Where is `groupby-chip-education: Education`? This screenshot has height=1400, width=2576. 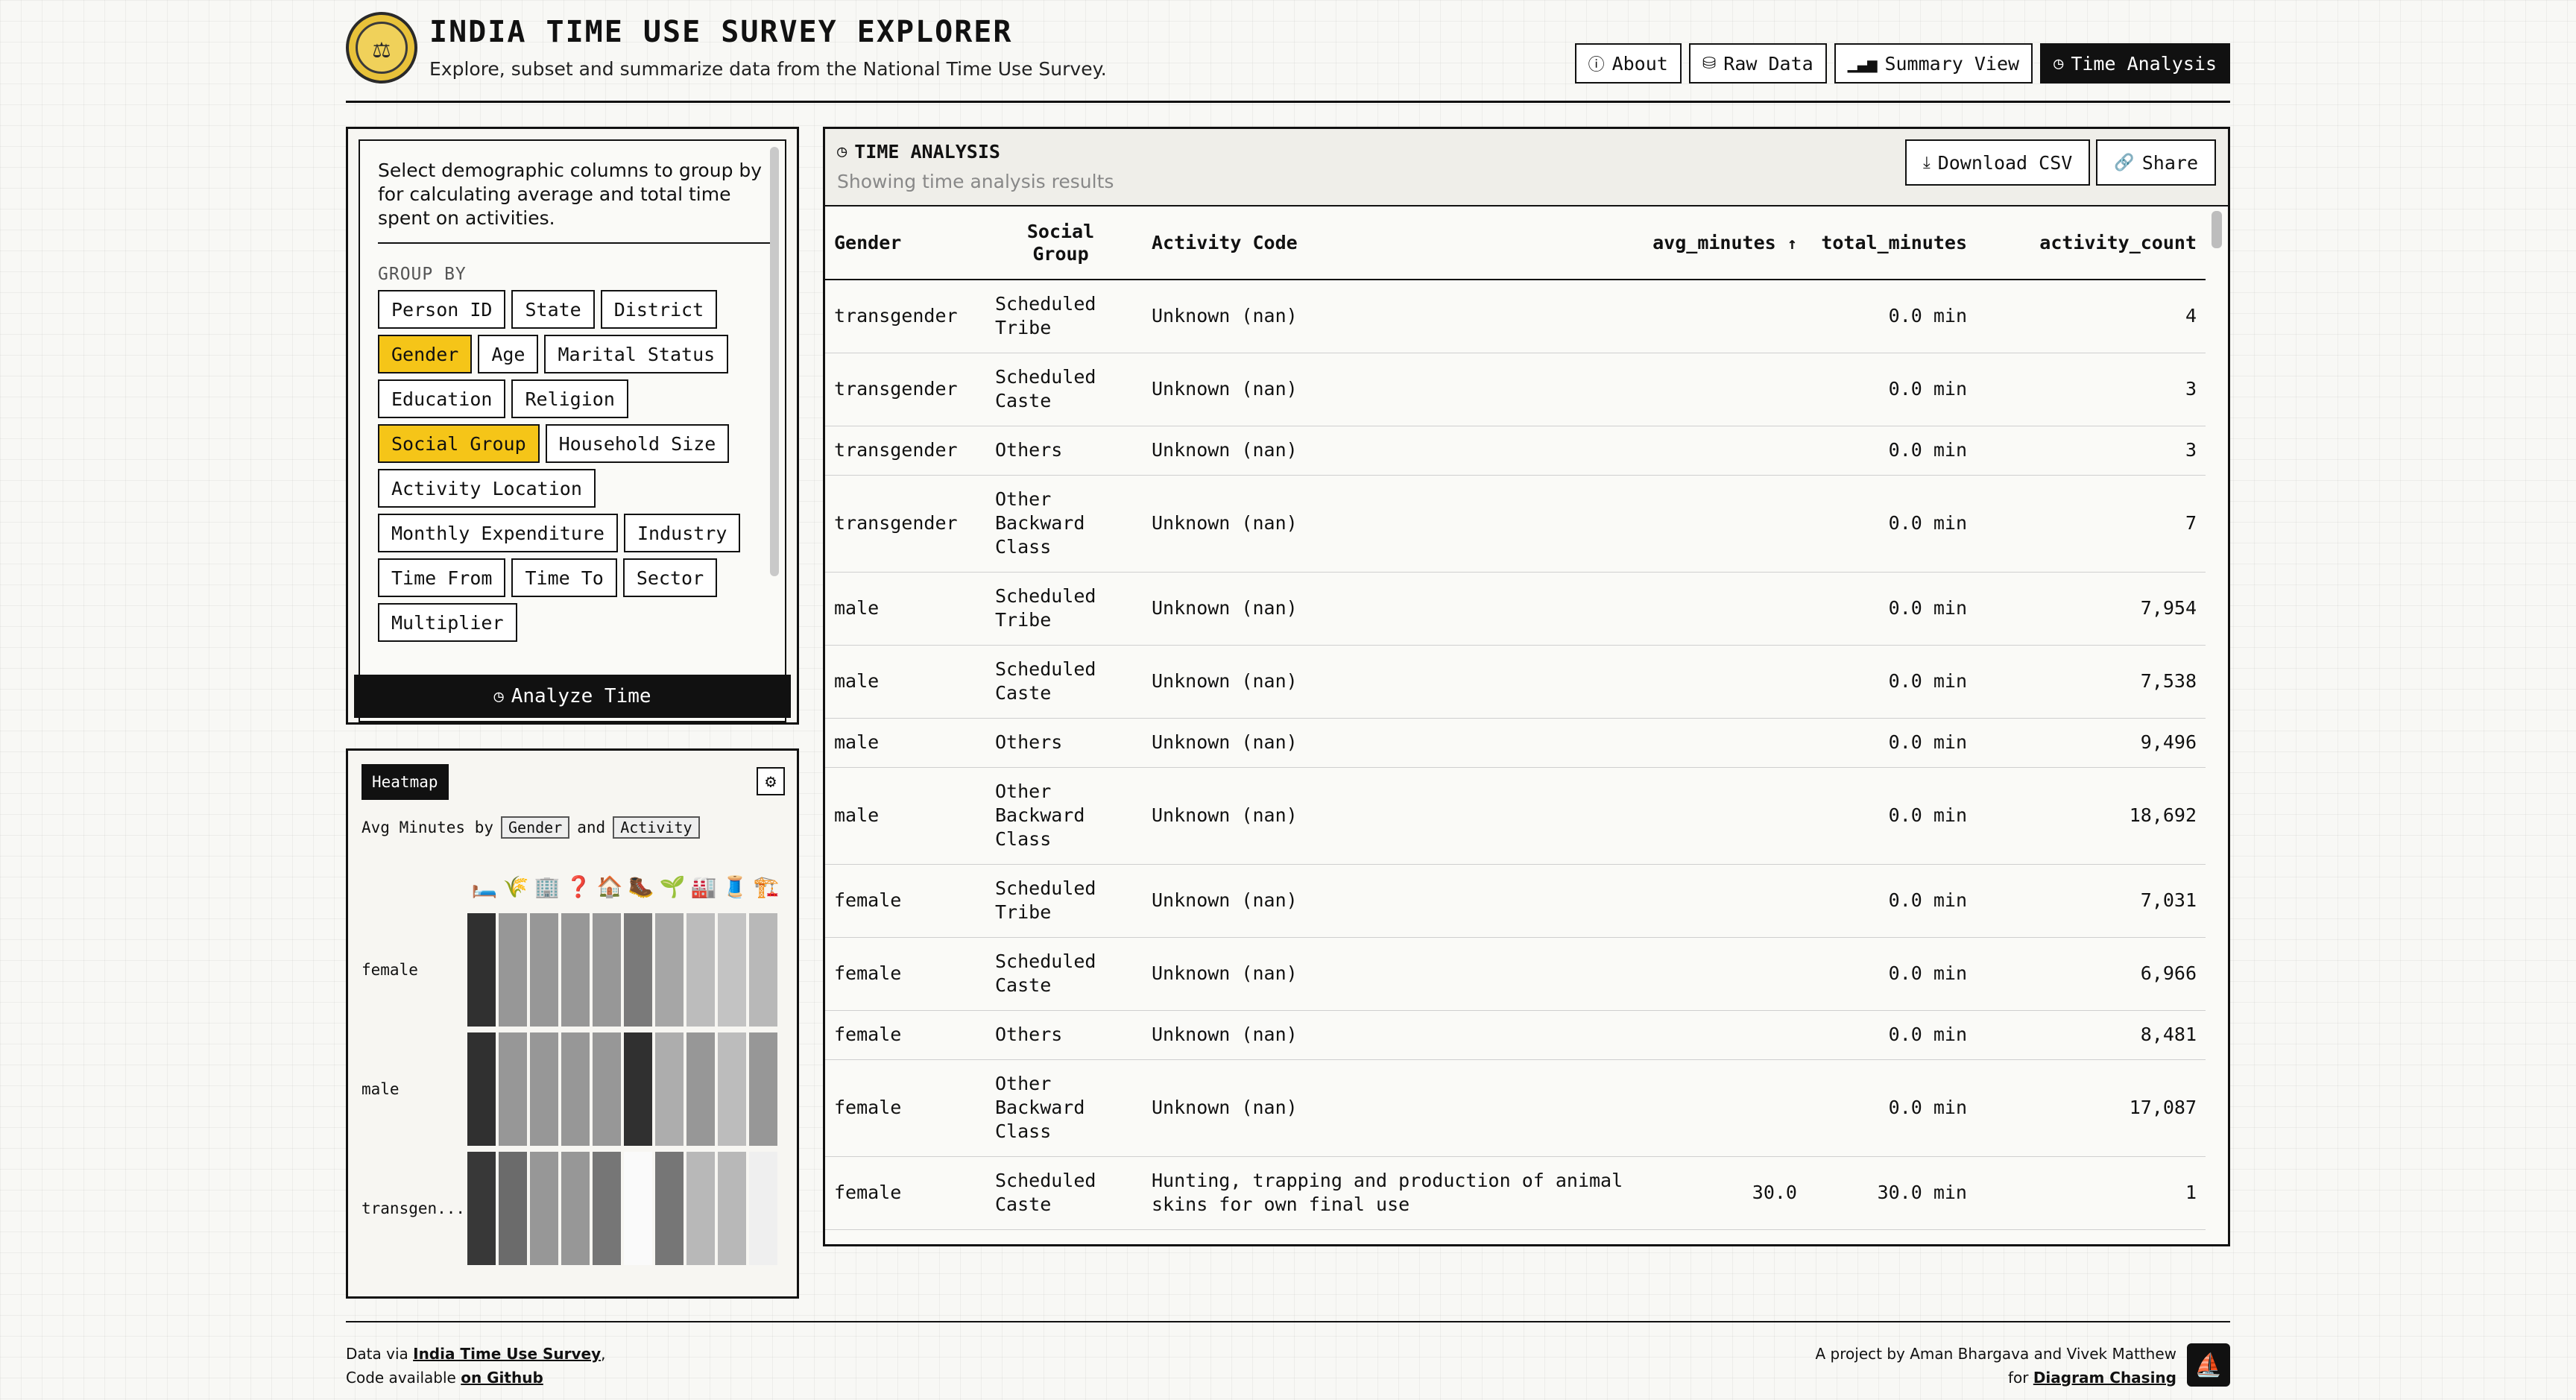
groupby-chip-education: Education is located at coordinates (442, 398).